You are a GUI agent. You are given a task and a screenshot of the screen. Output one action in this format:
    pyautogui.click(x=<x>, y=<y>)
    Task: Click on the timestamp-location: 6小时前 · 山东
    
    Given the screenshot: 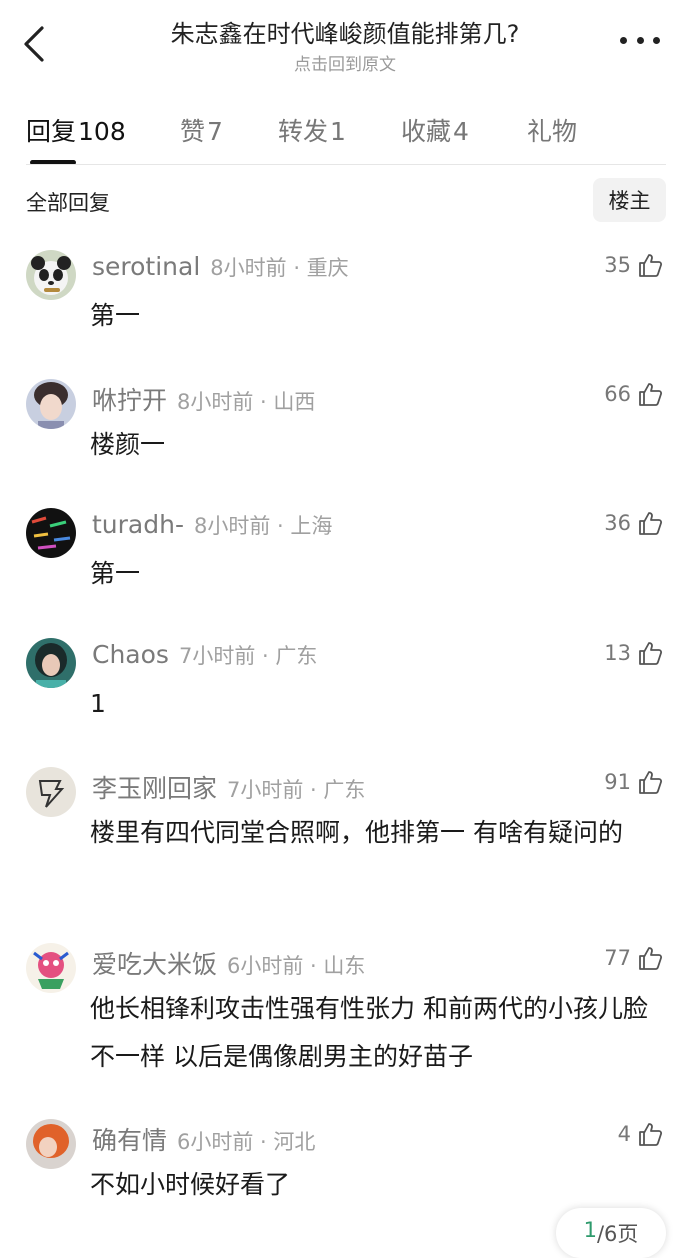 What is the action you would take?
    pyautogui.click(x=296, y=966)
    